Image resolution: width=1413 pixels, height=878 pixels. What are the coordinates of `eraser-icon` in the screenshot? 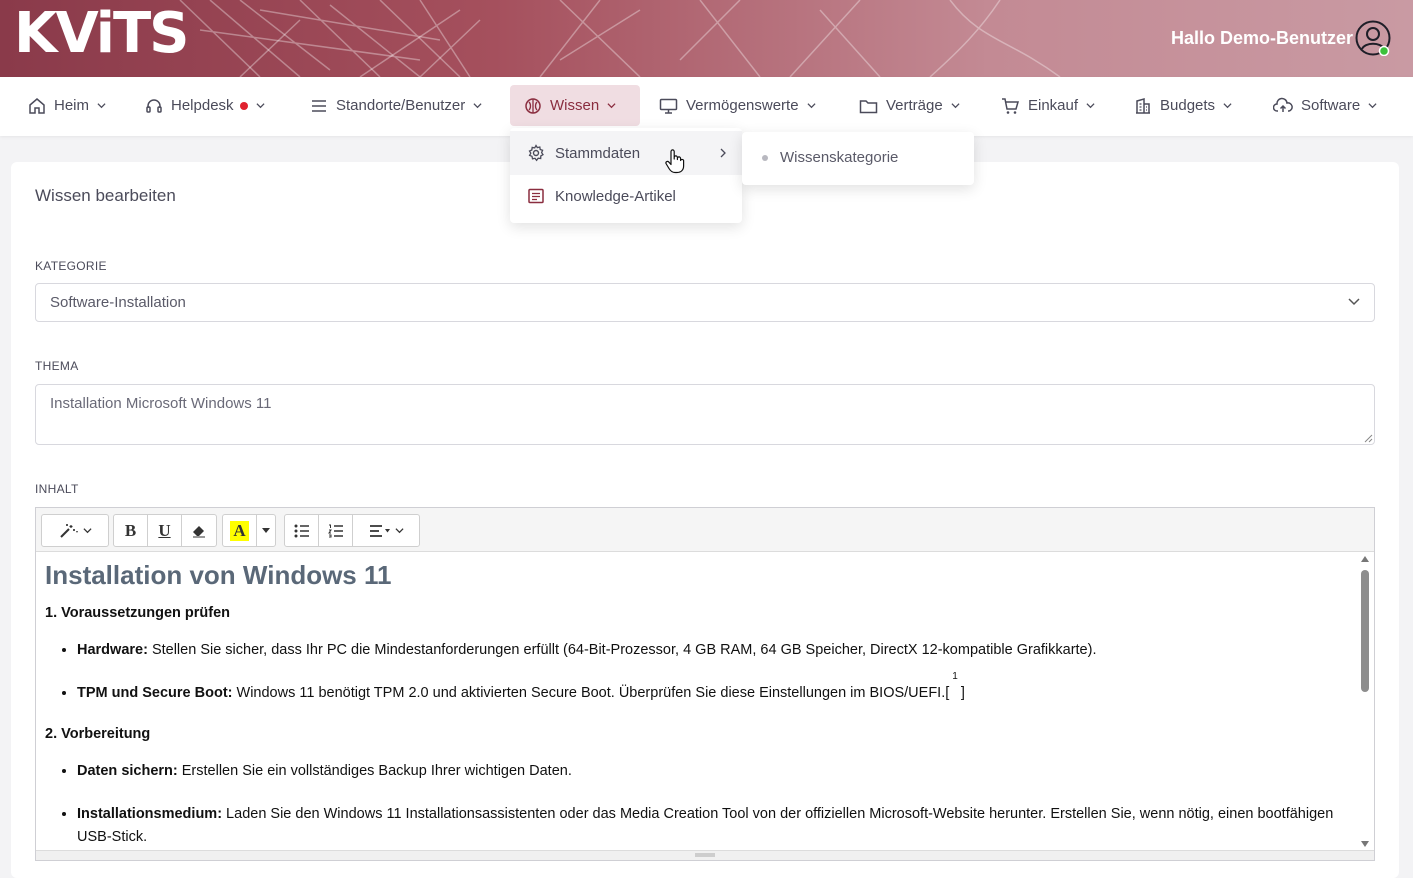 It's located at (199, 531).